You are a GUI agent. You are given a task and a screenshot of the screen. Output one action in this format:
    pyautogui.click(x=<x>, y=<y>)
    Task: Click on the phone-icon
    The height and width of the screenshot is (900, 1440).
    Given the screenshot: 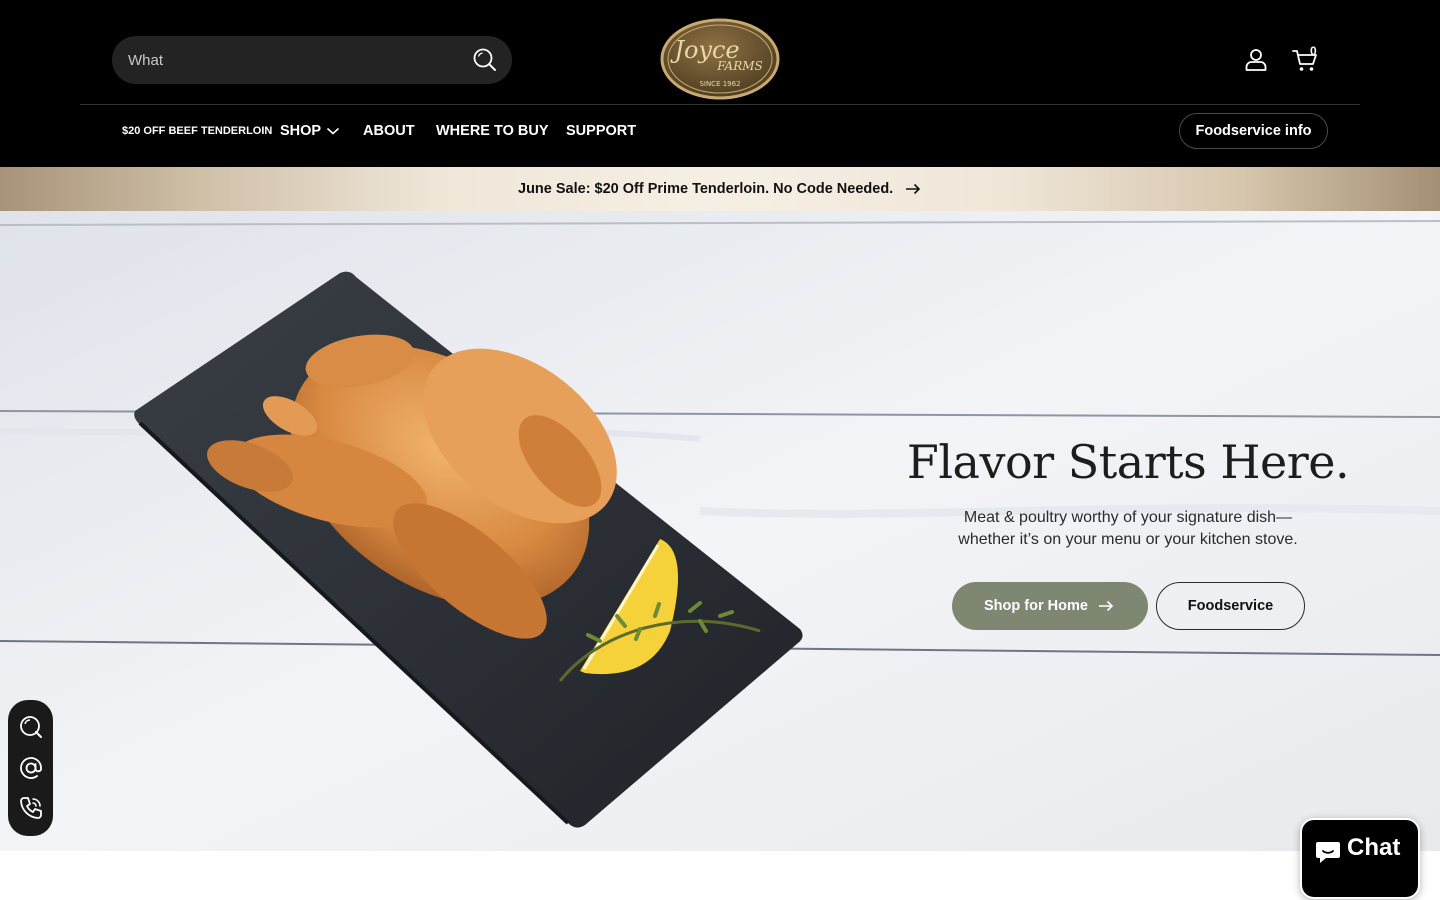 What is the action you would take?
    pyautogui.click(x=31, y=808)
    